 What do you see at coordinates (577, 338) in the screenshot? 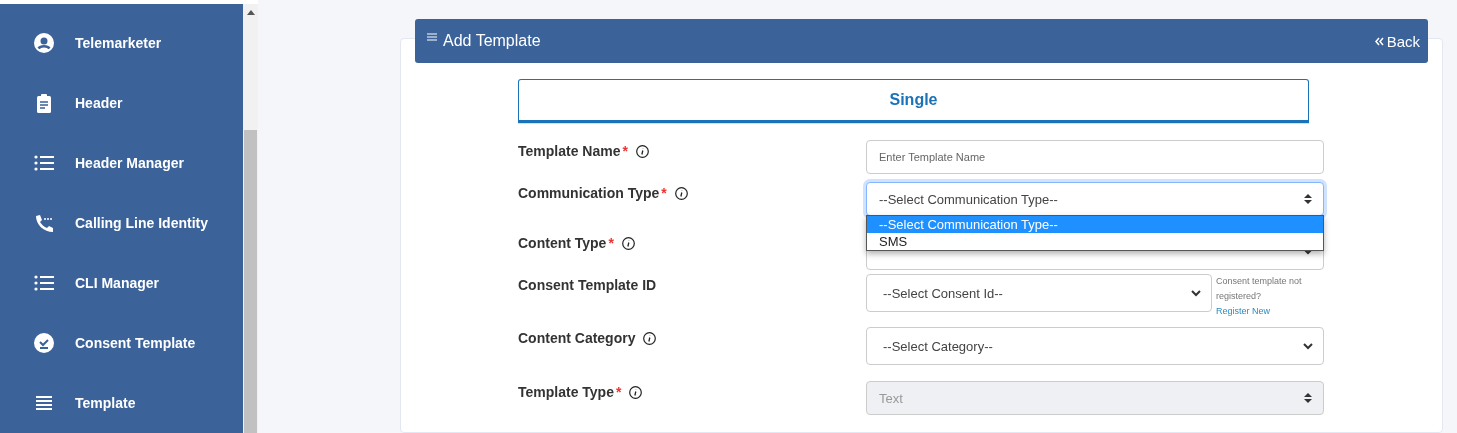
I see `field-label: Content Category` at bounding box center [577, 338].